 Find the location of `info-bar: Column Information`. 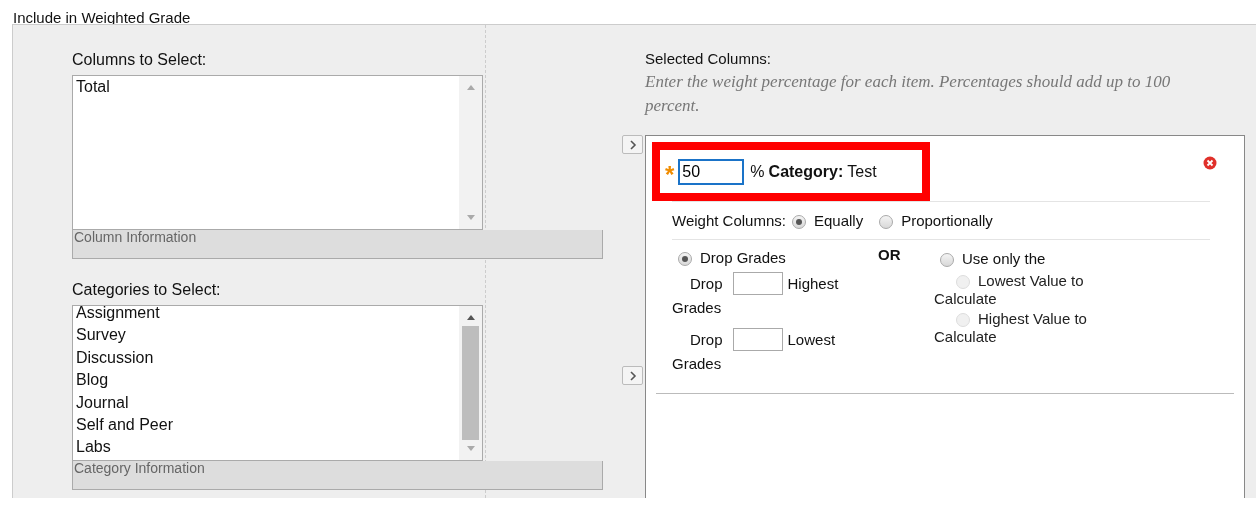

info-bar: Column Information is located at coordinates (337, 244).